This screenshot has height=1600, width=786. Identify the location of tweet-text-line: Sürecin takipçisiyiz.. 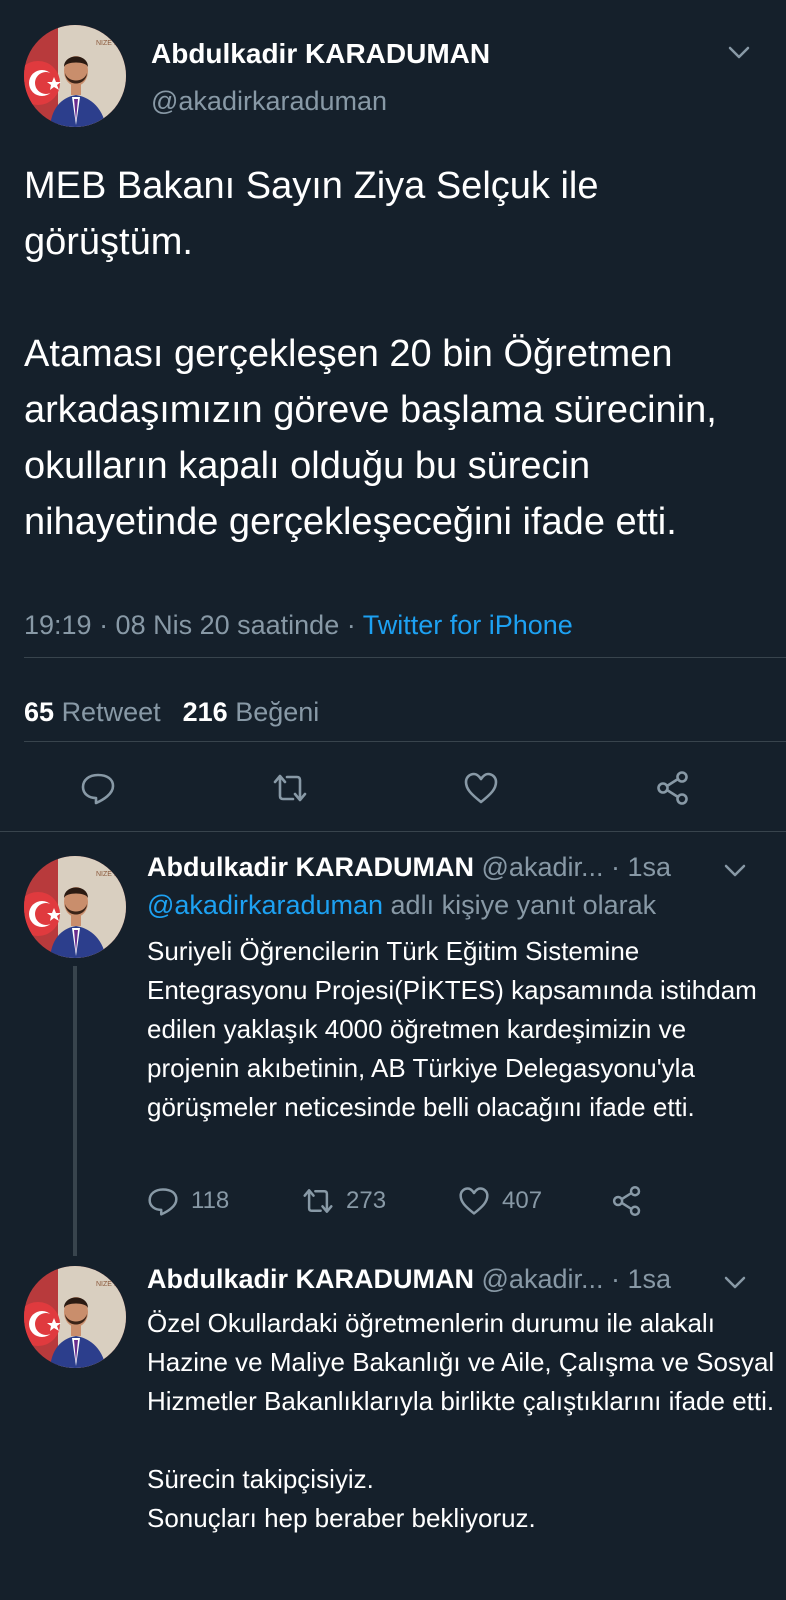
(260, 1479).